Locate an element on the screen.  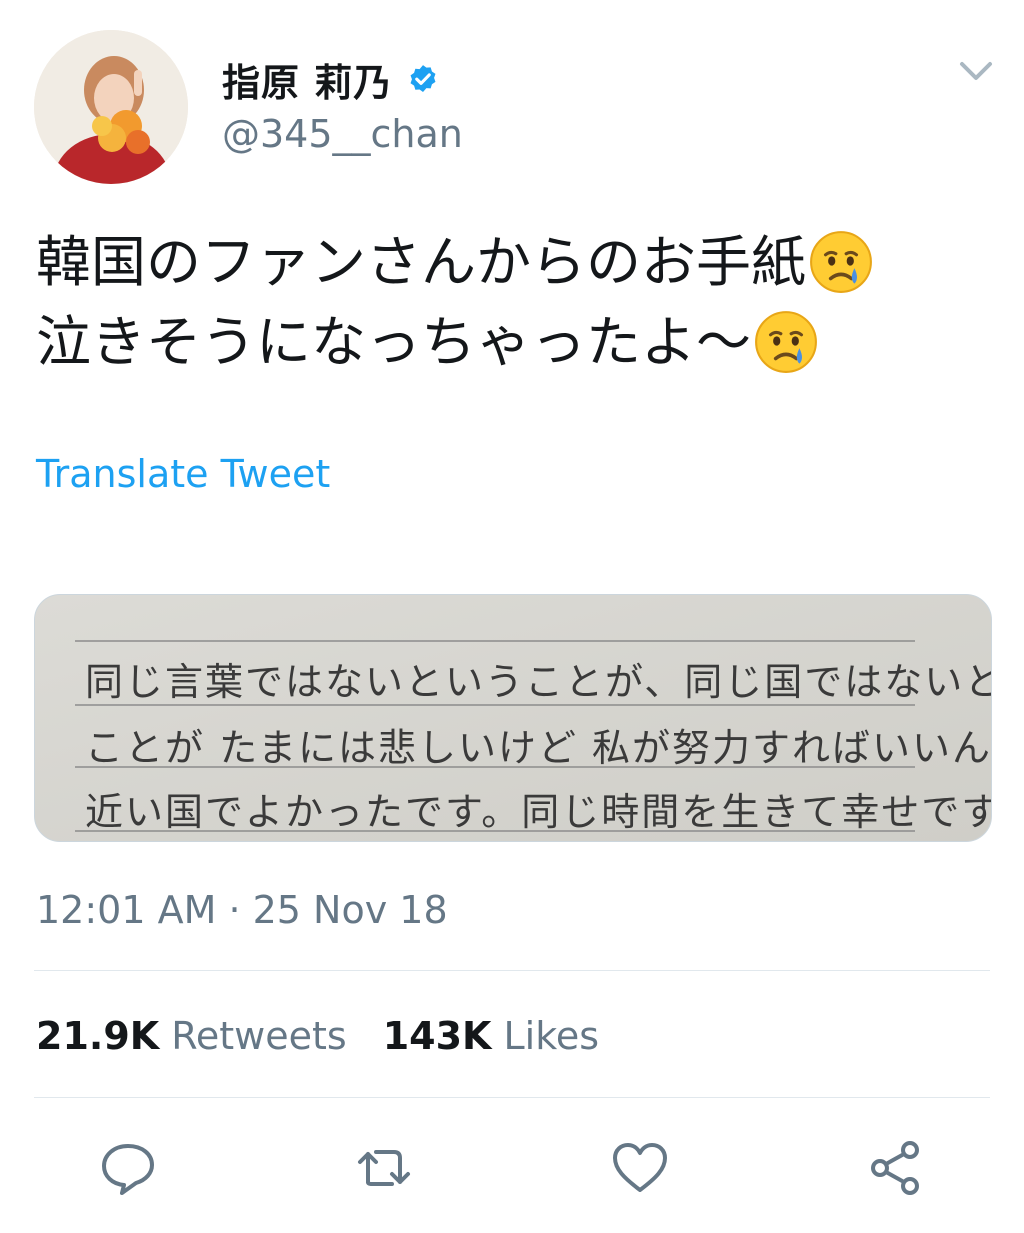
retweets-stat: 21.9K Retweets is located at coordinates (191, 1036).